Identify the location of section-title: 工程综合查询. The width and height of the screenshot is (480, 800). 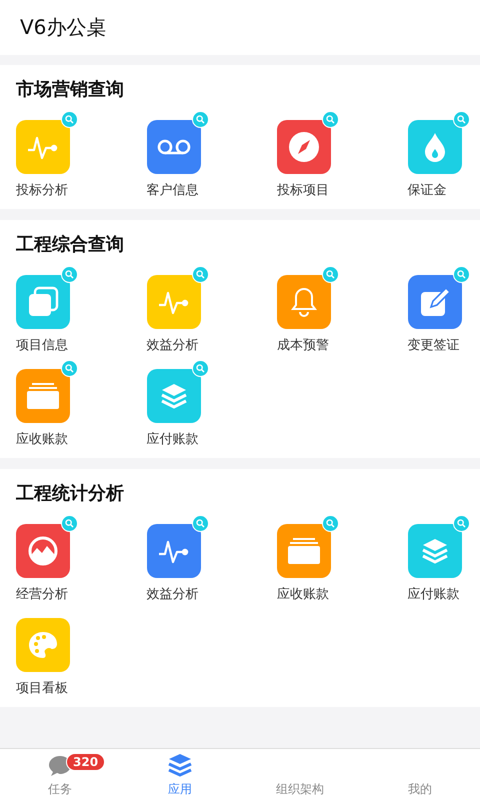
(70, 244).